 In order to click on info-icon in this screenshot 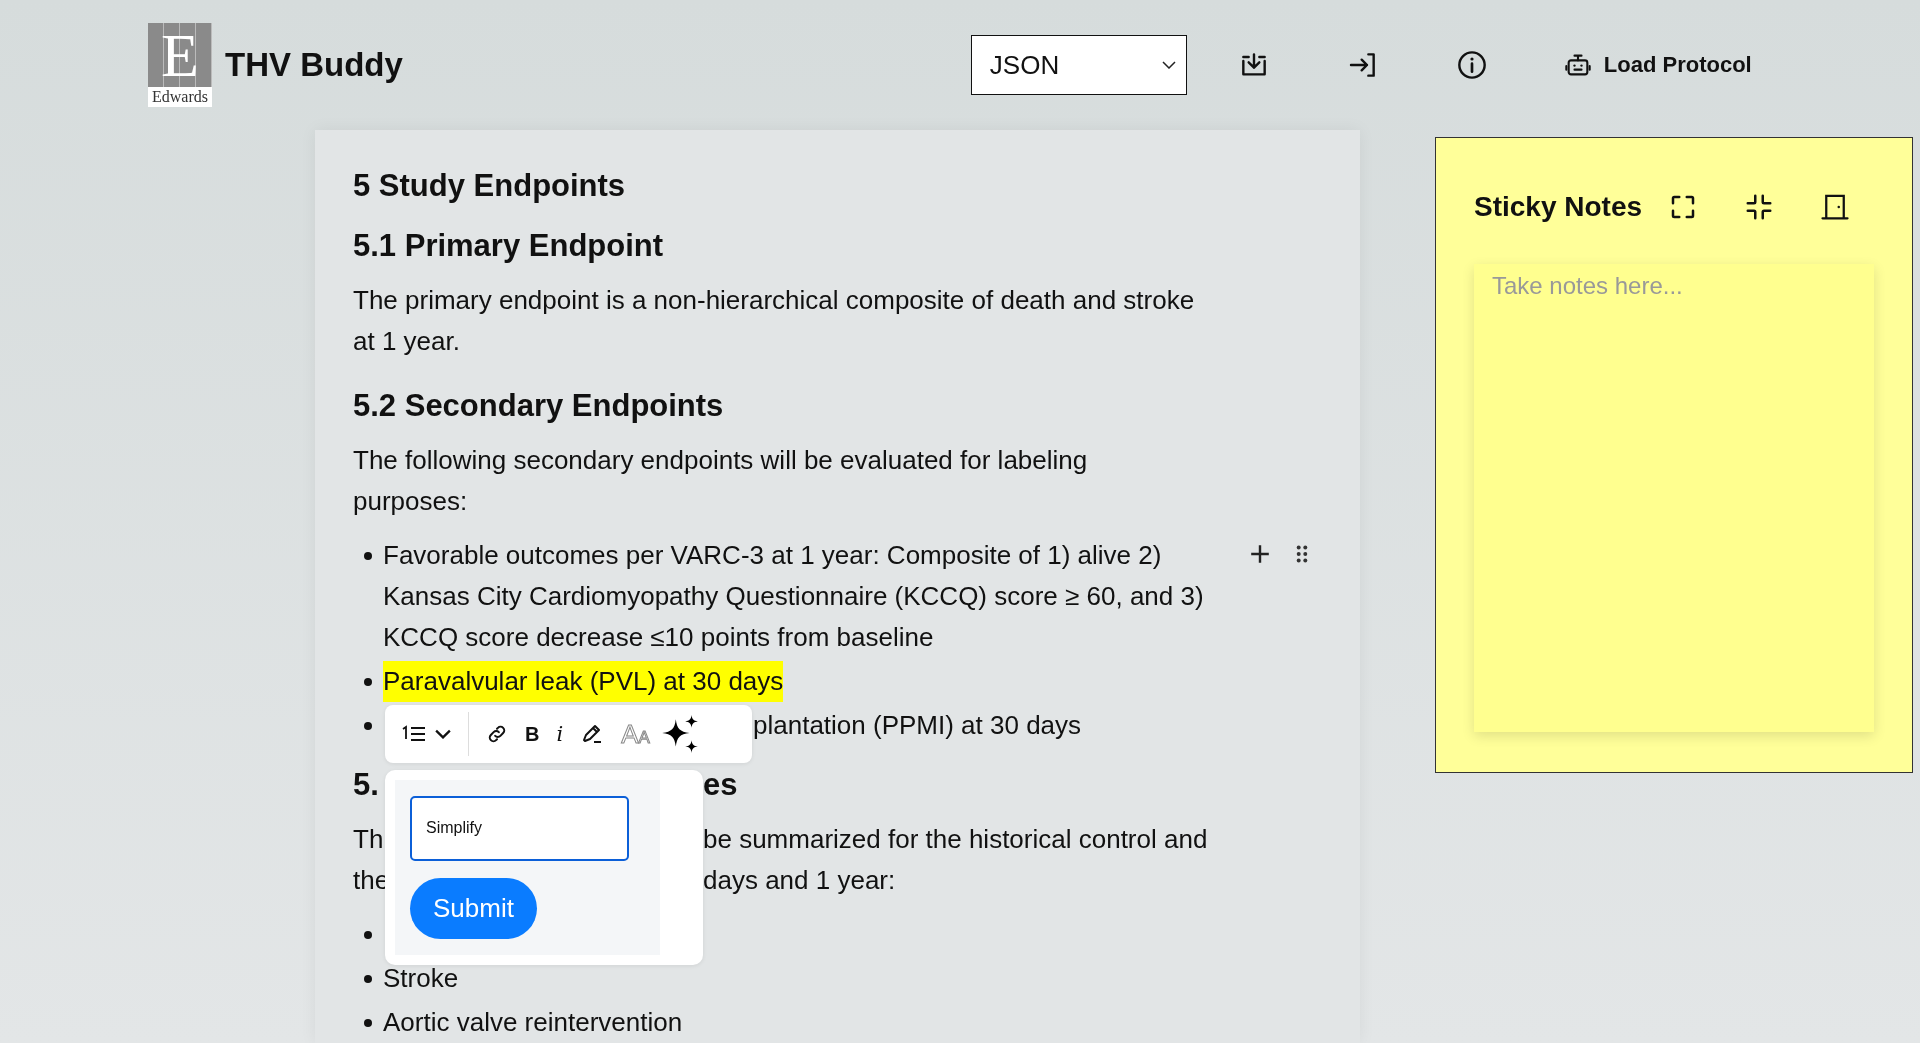, I will do `click(1471, 65)`.